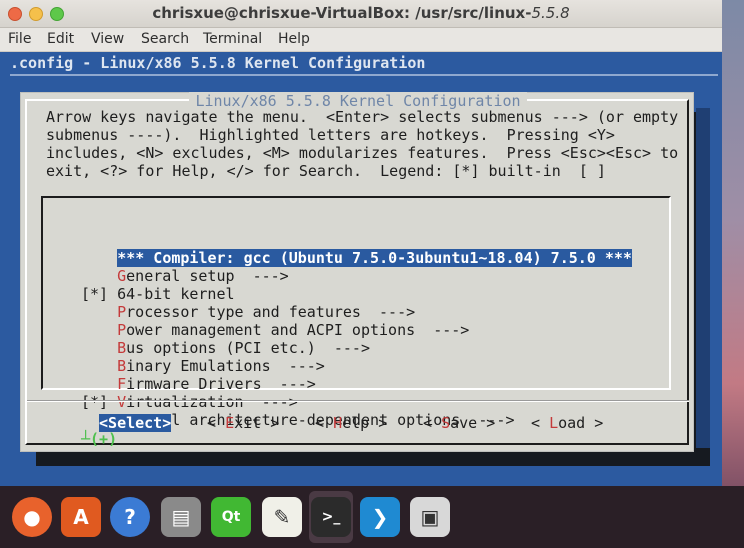 This screenshot has height=548, width=744. What do you see at coordinates (144, 423) in the screenshot?
I see `button-label: elect>` at bounding box center [144, 423].